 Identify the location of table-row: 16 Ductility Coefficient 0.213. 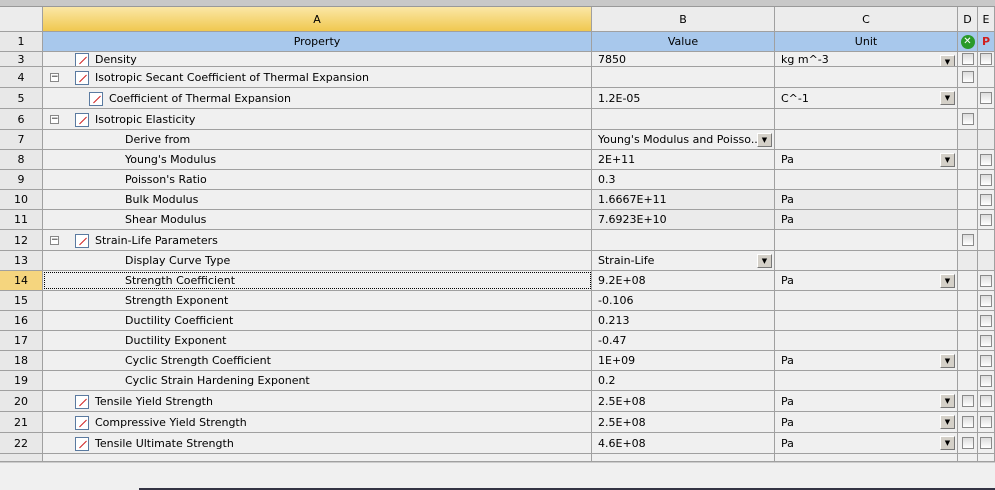
(497, 321).